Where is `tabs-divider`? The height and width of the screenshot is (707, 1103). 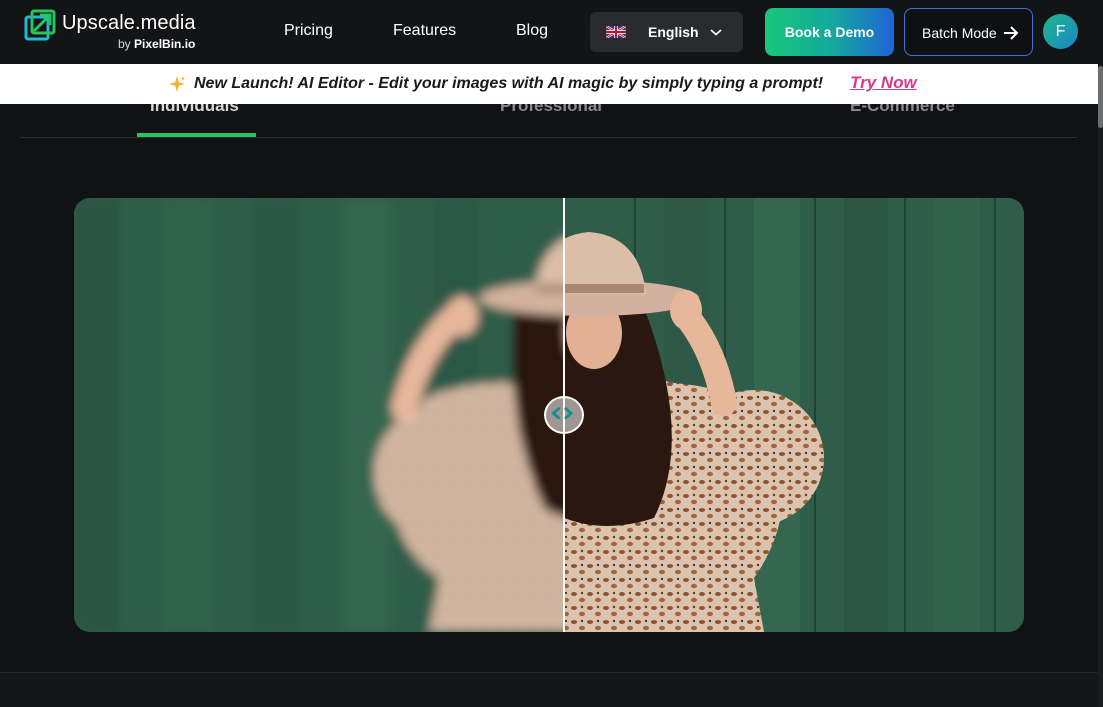 tabs-divider is located at coordinates (548, 137).